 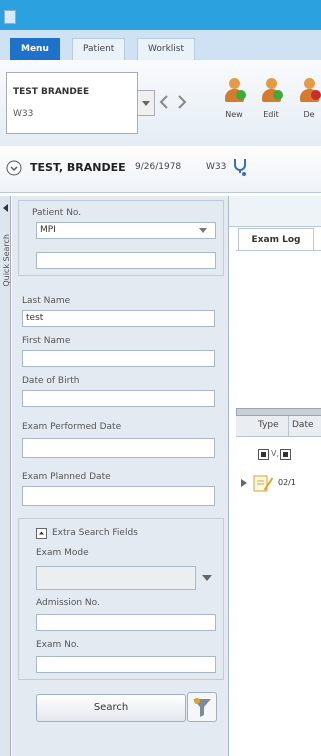 I want to click on document-edit-icon, so click(x=263, y=483).